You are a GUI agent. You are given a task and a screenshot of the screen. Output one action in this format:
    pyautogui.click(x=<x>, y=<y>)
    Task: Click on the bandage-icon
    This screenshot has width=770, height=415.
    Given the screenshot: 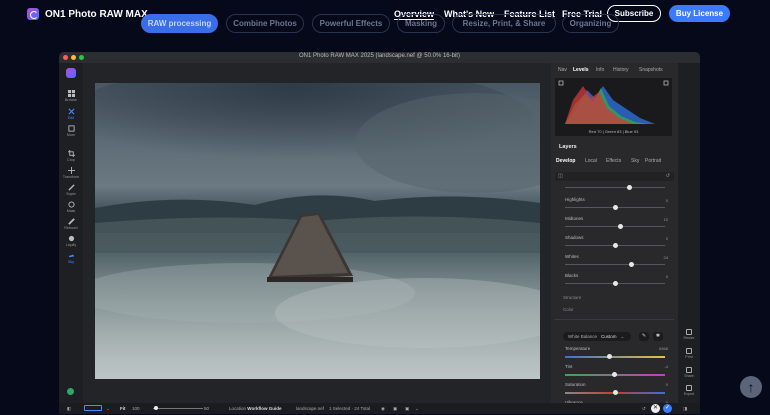 What is the action you would take?
    pyautogui.click(x=71, y=221)
    